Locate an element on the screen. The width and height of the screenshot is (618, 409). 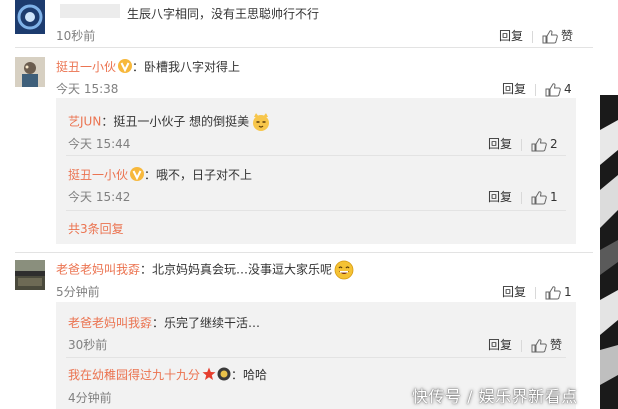
more-replies-link: 共3条回复 is located at coordinates (96, 228).